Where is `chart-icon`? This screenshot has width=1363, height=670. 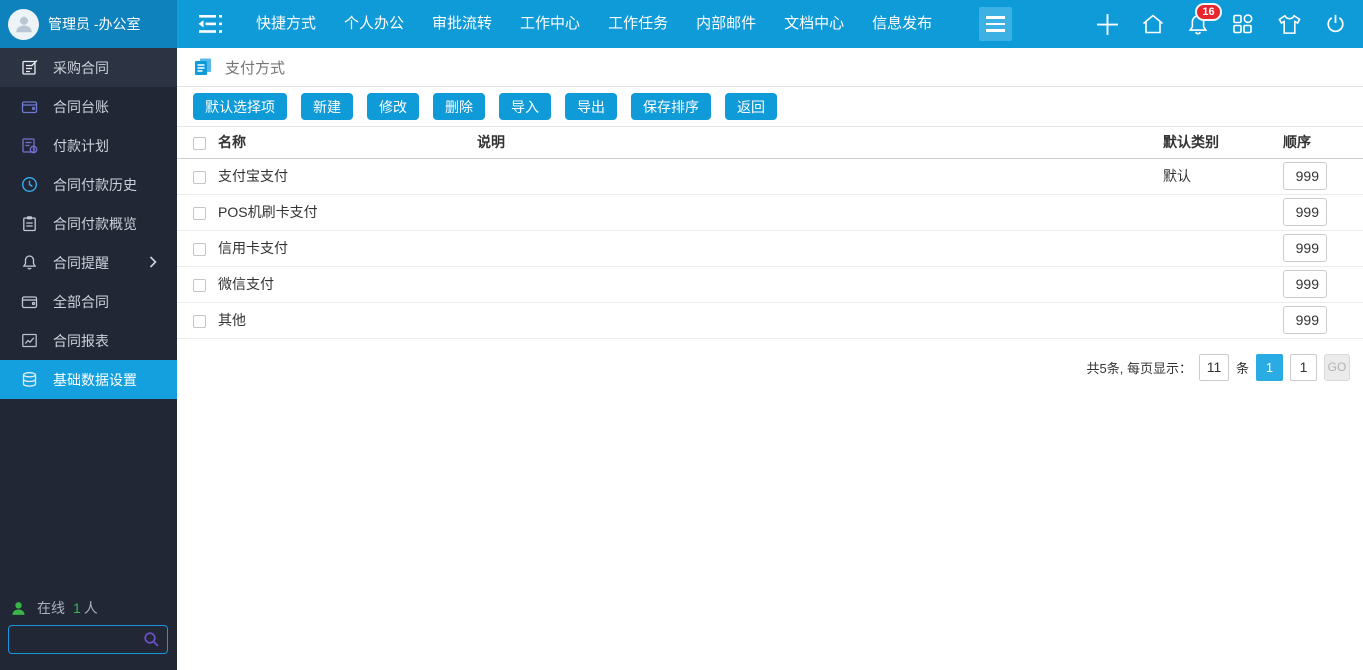
chart-icon is located at coordinates (29, 341).